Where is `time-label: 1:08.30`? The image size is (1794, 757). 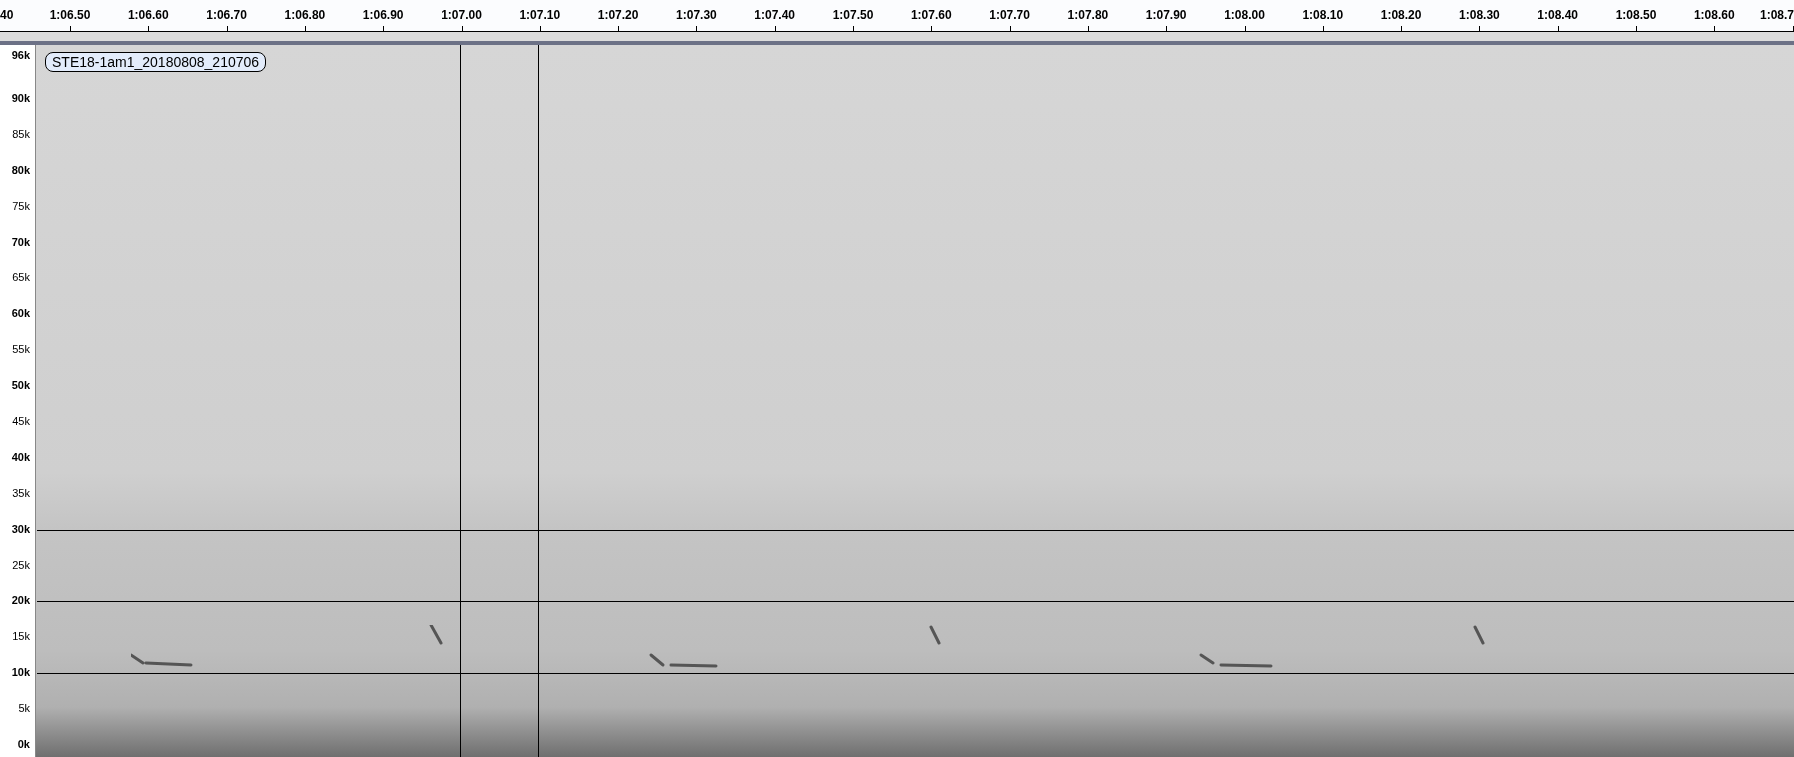 time-label: 1:08.30 is located at coordinates (1479, 15).